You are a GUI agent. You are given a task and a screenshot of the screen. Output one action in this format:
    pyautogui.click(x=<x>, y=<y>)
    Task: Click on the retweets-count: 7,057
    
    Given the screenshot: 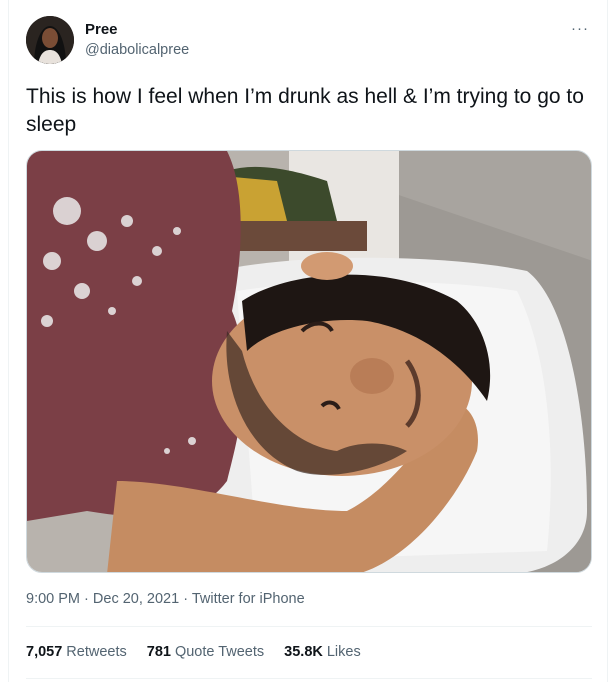 What is the action you would take?
    pyautogui.click(x=44, y=652)
    